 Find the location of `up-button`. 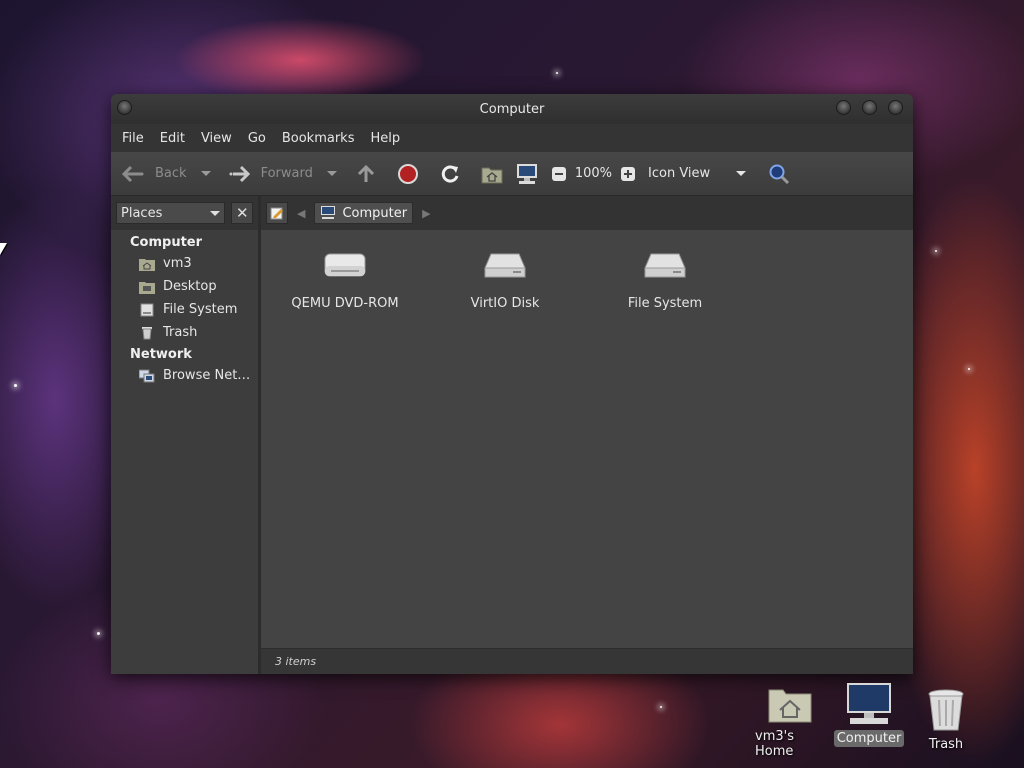

up-button is located at coordinates (366, 174).